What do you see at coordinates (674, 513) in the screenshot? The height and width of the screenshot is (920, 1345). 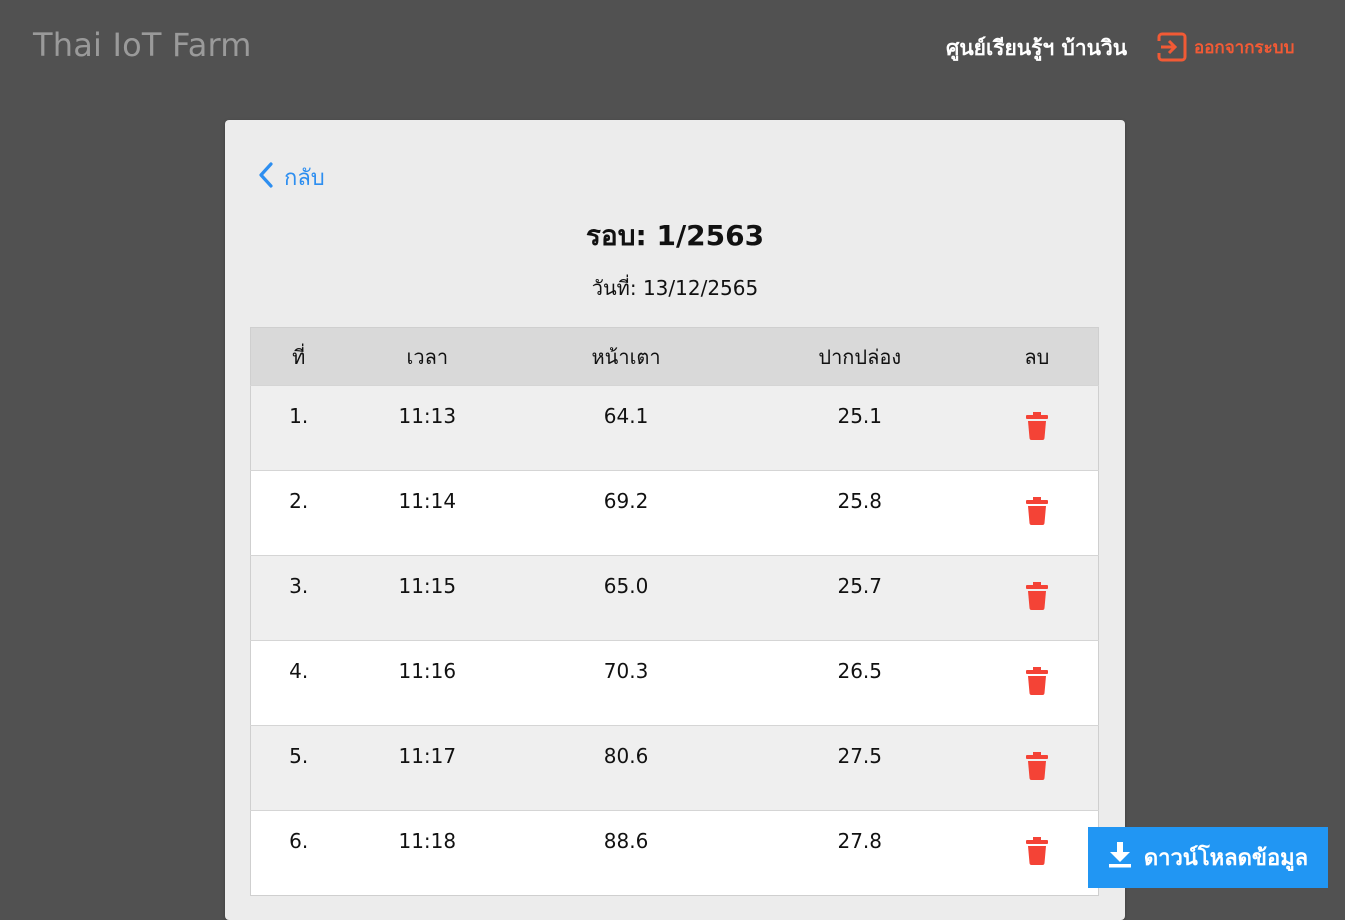 I see `table-row: 2. 11:14 69.2 25.8` at bounding box center [674, 513].